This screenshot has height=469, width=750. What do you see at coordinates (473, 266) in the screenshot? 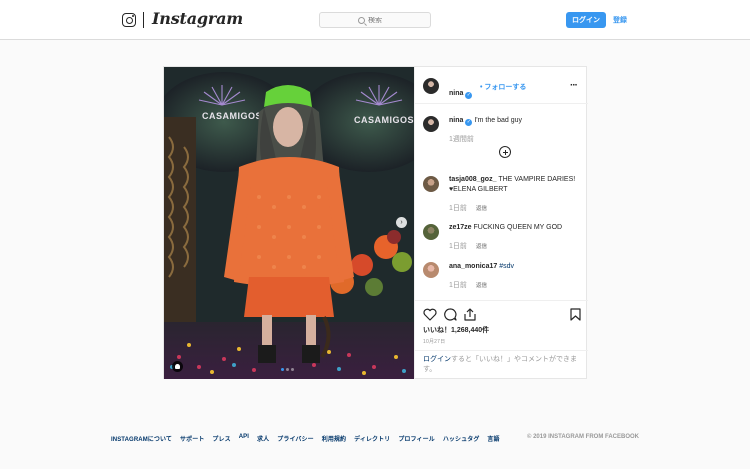
I see `commenter-username: ana_monica17` at bounding box center [473, 266].